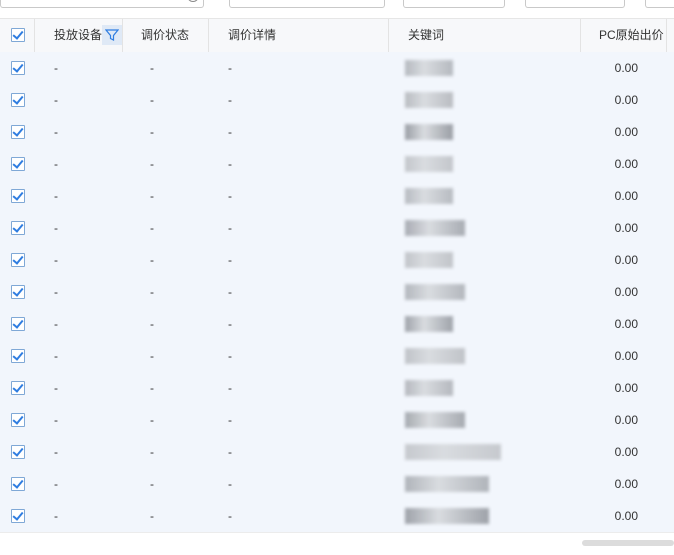 The width and height of the screenshot is (674, 555). Describe the element at coordinates (165, 35) in the screenshot. I see `column-header-status: 调价状态` at that location.